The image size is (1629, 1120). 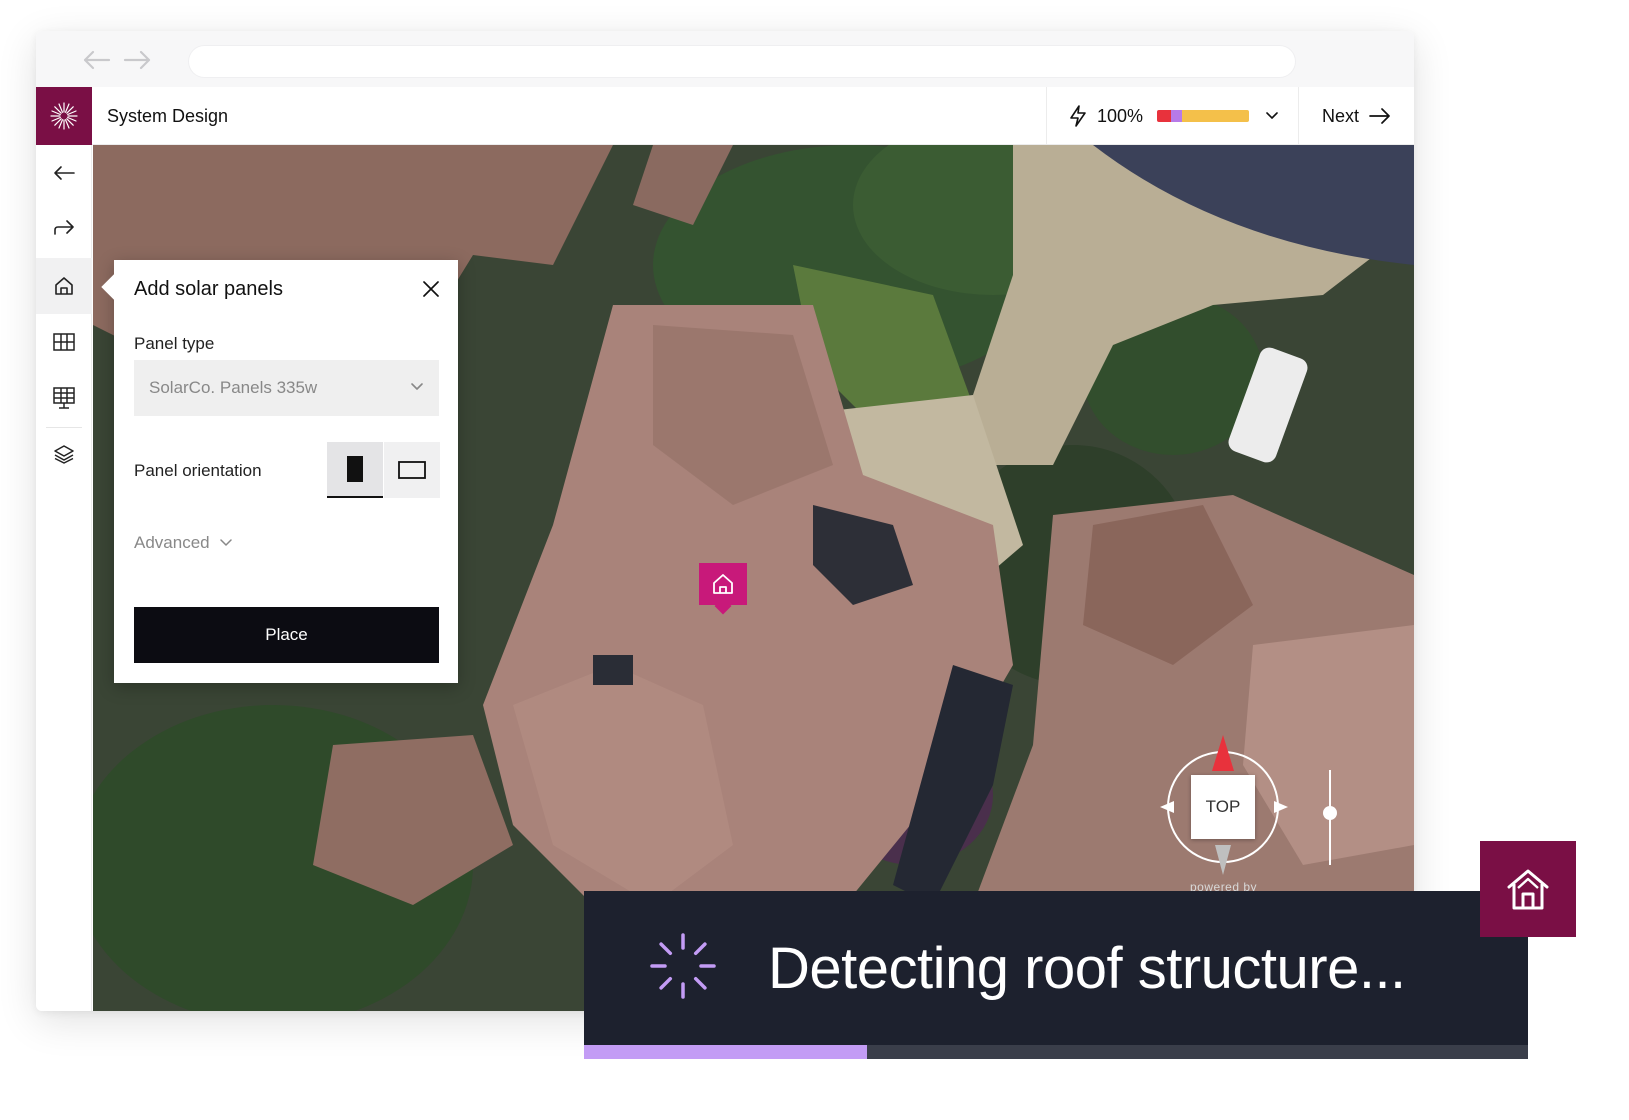 I want to click on close-icon, so click(x=431, y=289).